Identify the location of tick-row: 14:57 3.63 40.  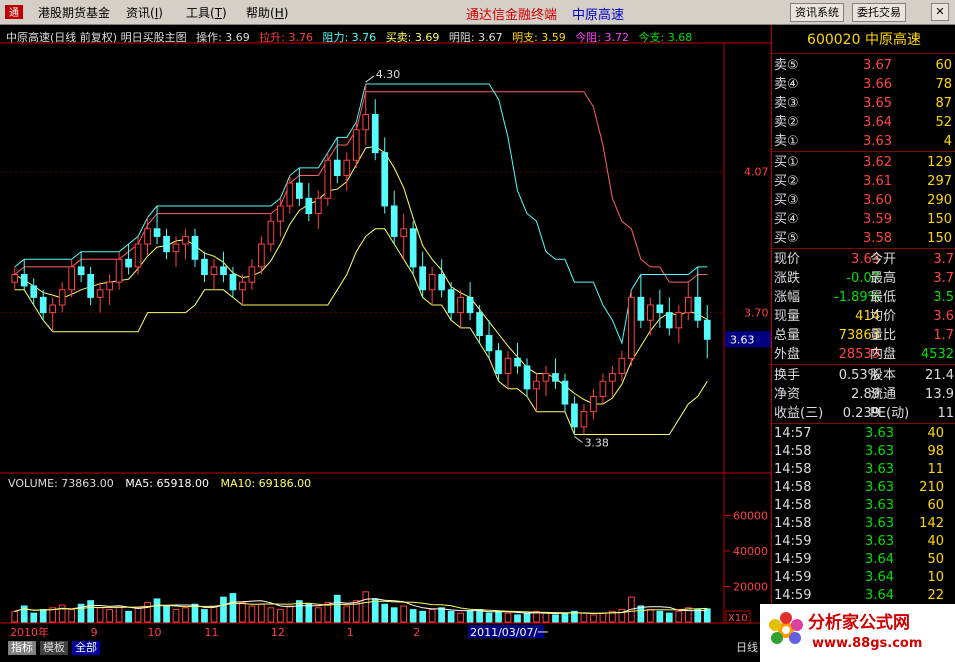
(863, 434).